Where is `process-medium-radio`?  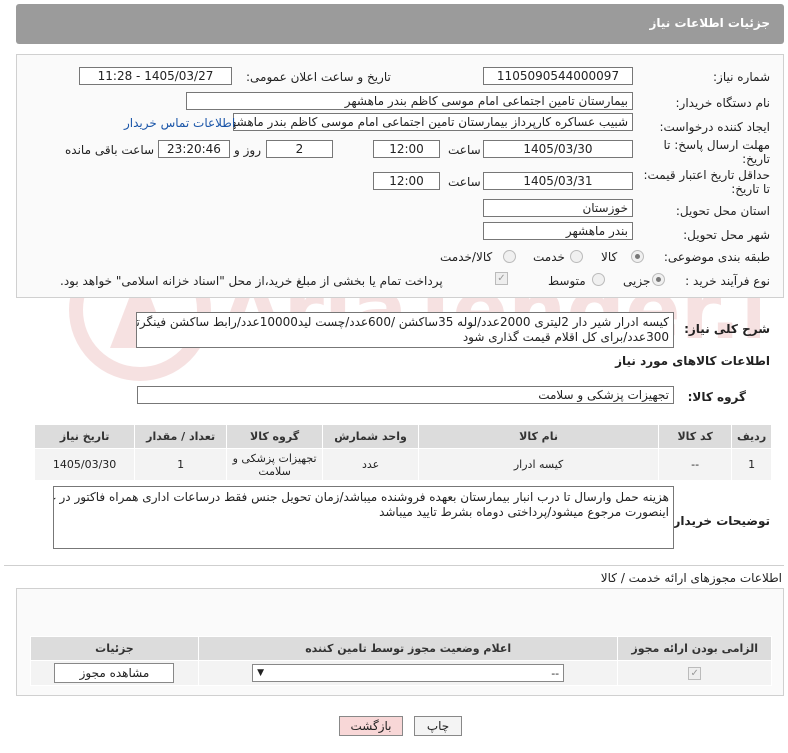 process-medium-radio is located at coordinates (598, 279).